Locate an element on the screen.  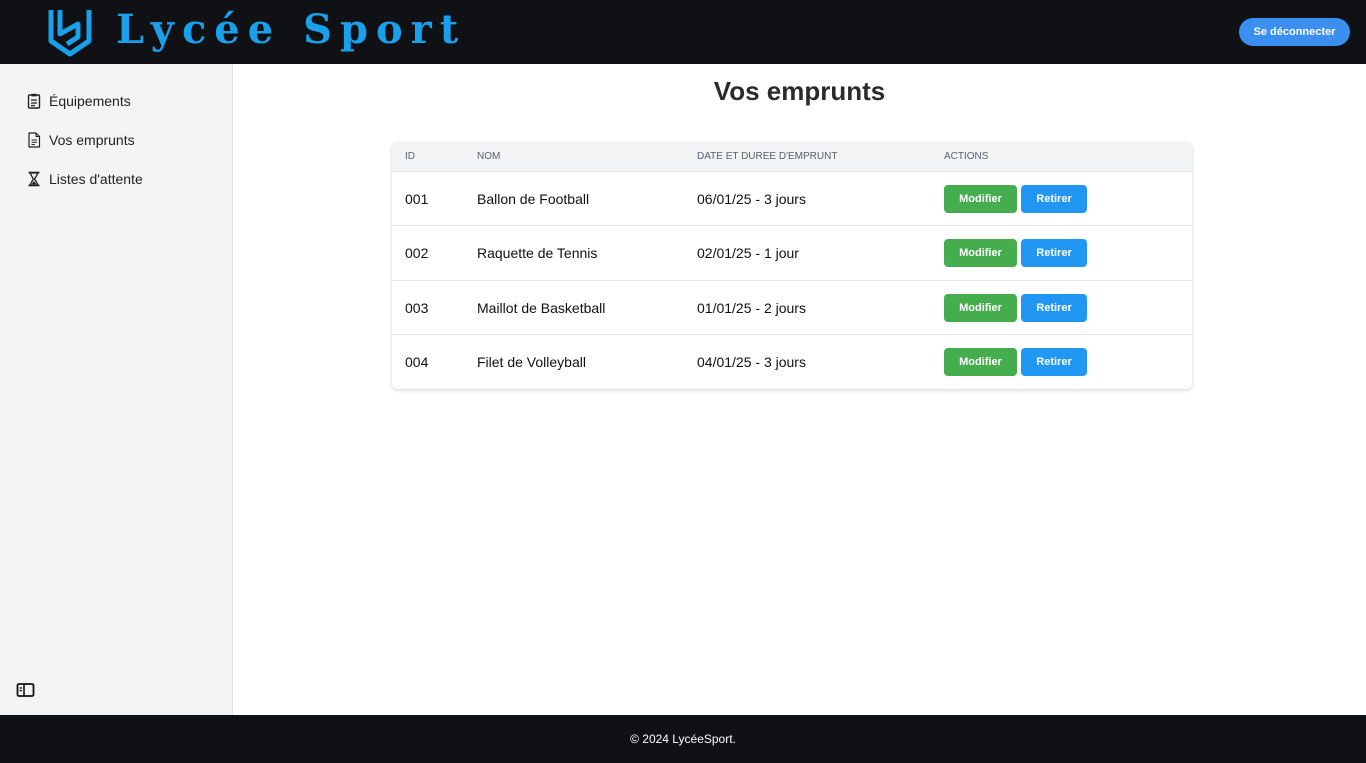
footer: © 2024 LycéeSport. is located at coordinates (683, 739).